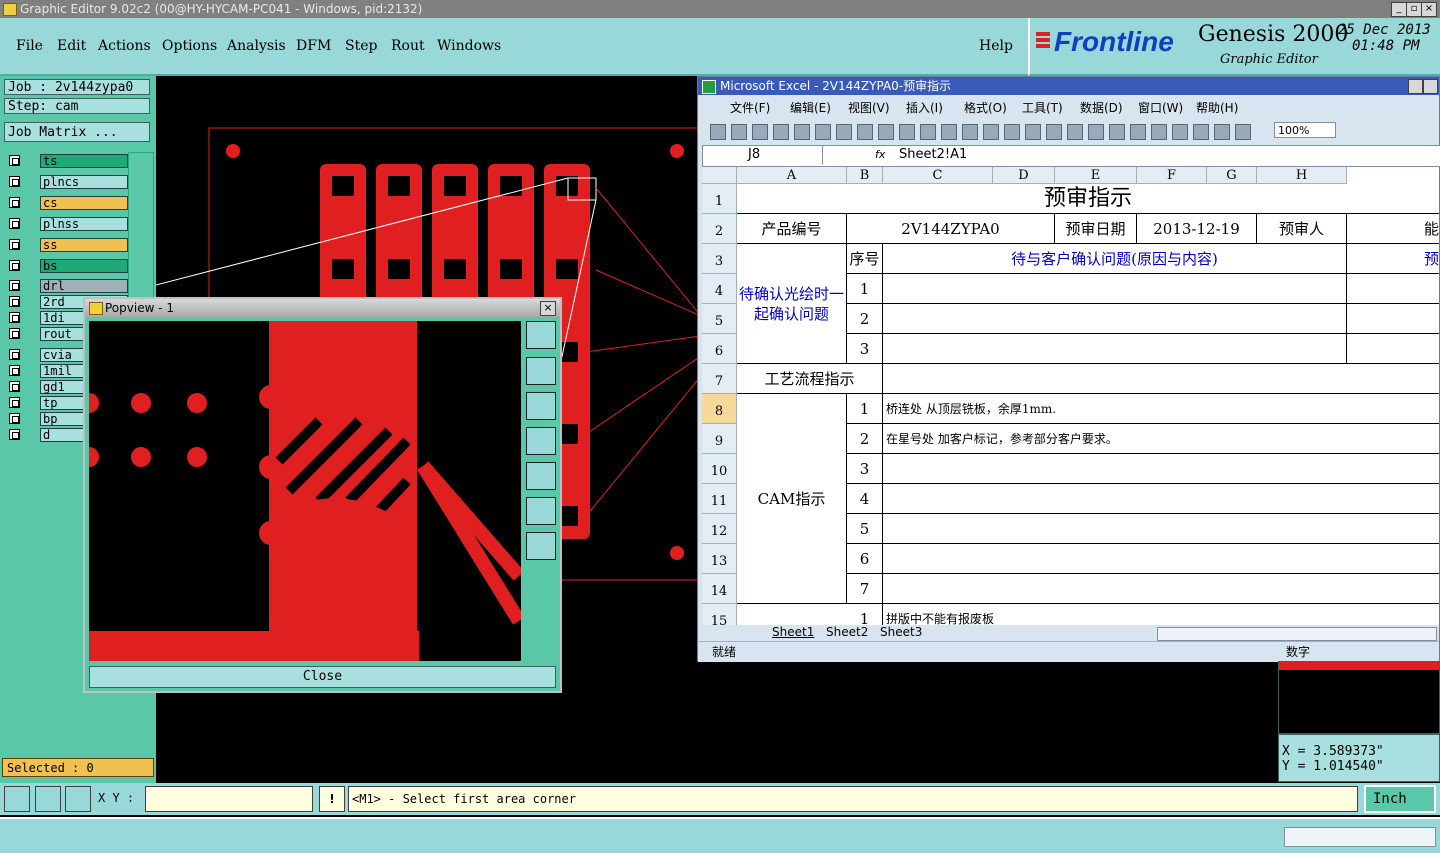 The width and height of the screenshot is (1440, 853). What do you see at coordinates (1430, 86) in the screenshot?
I see `excel-maximize-button` at bounding box center [1430, 86].